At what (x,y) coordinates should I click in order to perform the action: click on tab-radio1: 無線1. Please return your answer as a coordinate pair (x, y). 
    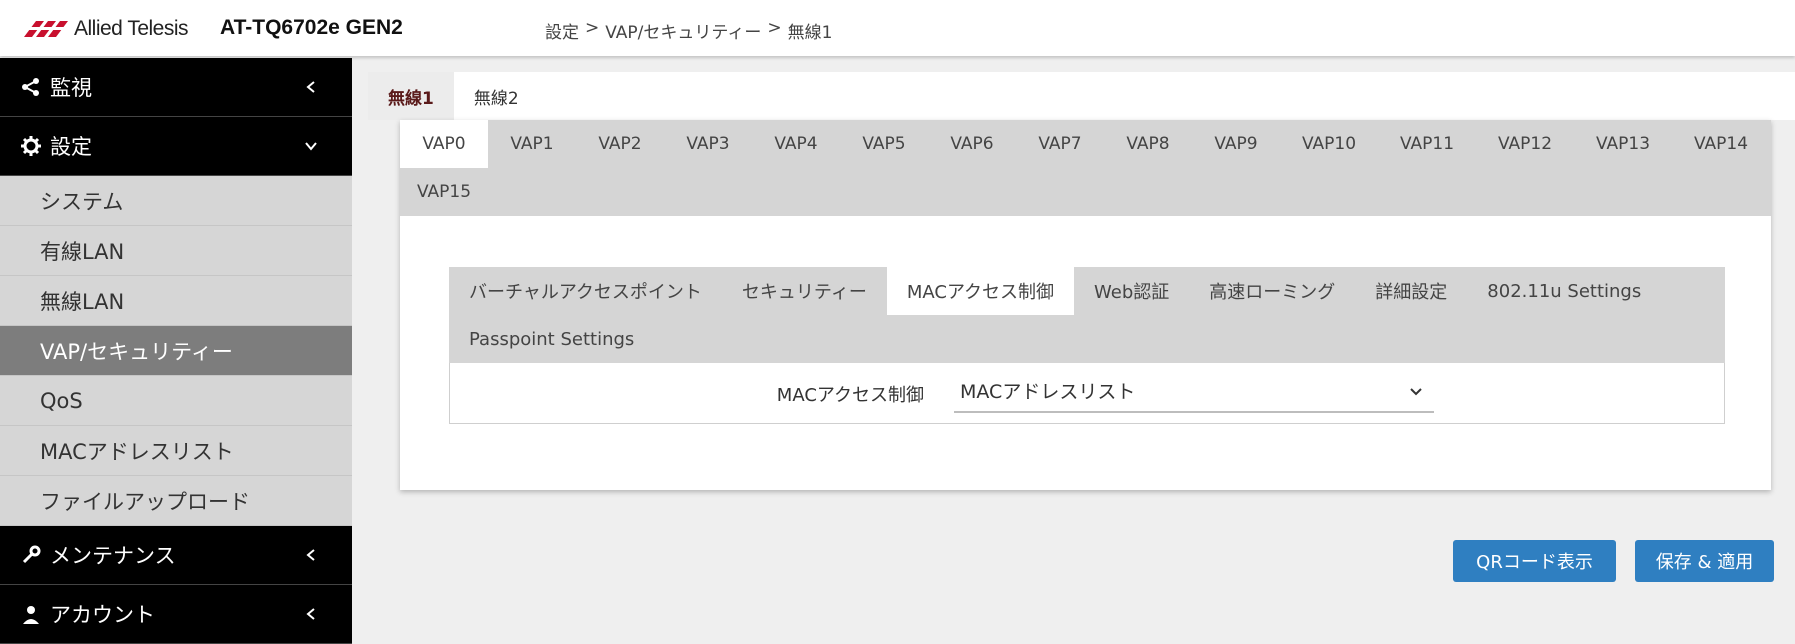
    Looking at the image, I should click on (411, 96).